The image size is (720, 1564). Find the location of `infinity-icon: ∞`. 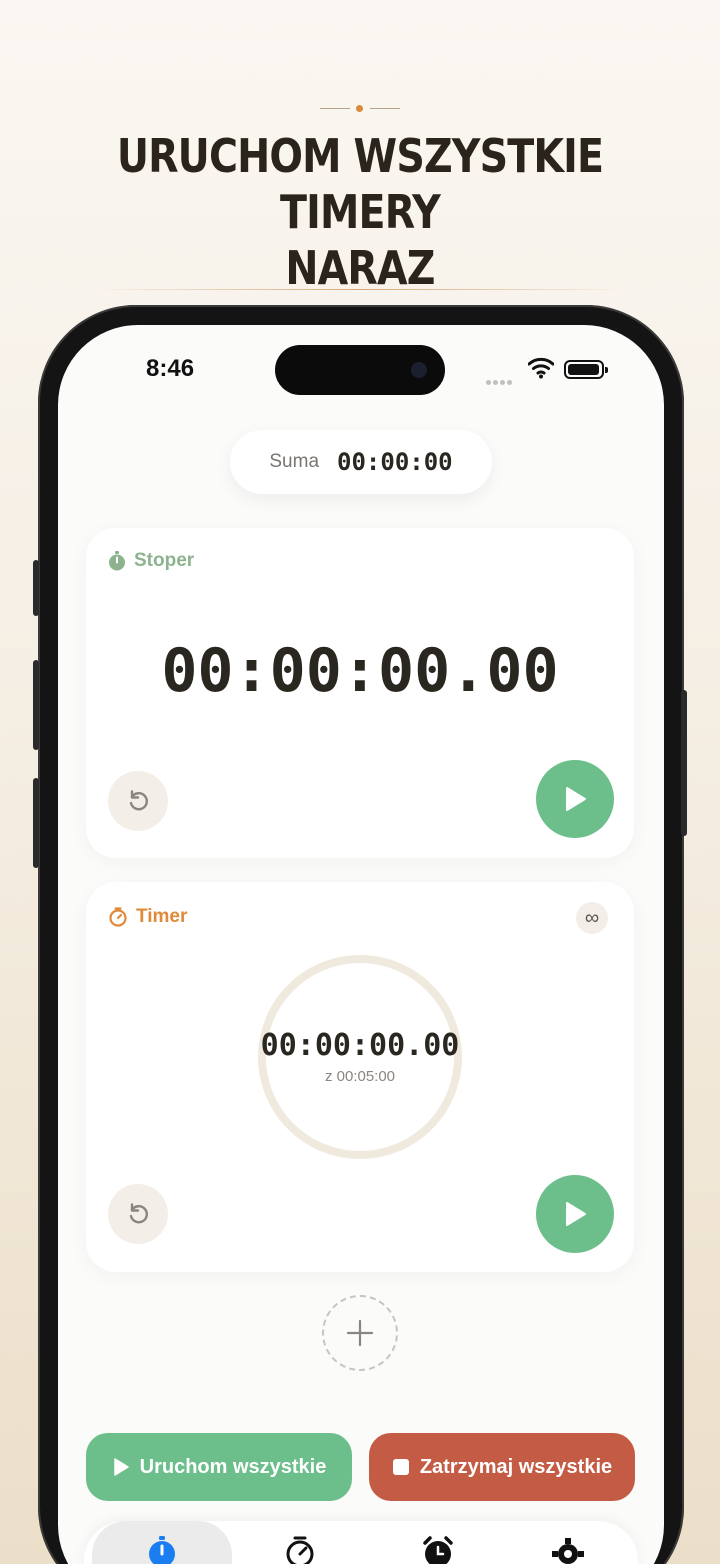

infinity-icon: ∞ is located at coordinates (592, 917).